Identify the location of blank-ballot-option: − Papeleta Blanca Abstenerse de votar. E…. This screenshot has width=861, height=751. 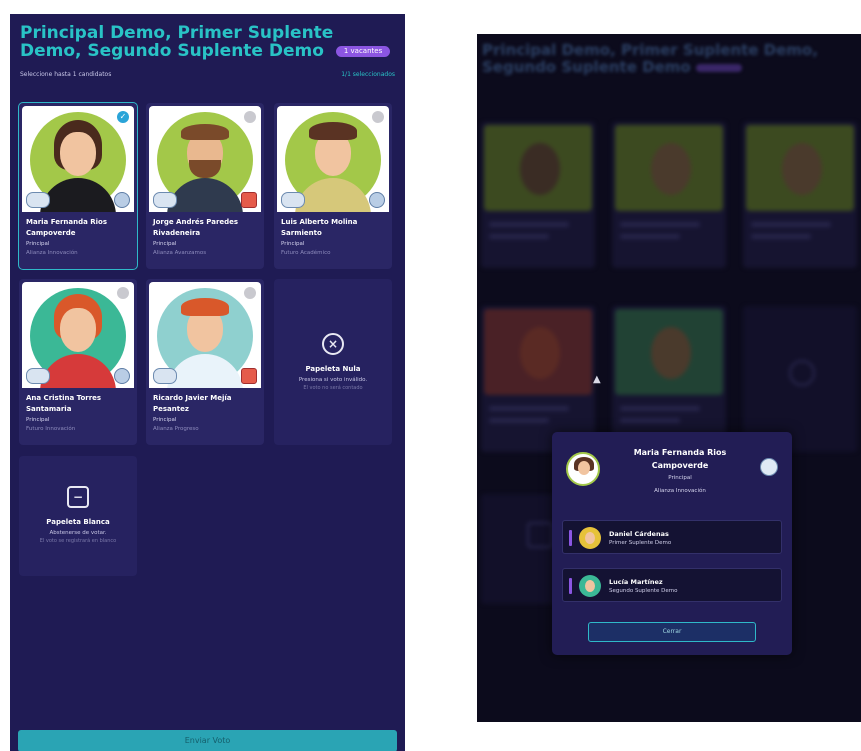
(78, 516).